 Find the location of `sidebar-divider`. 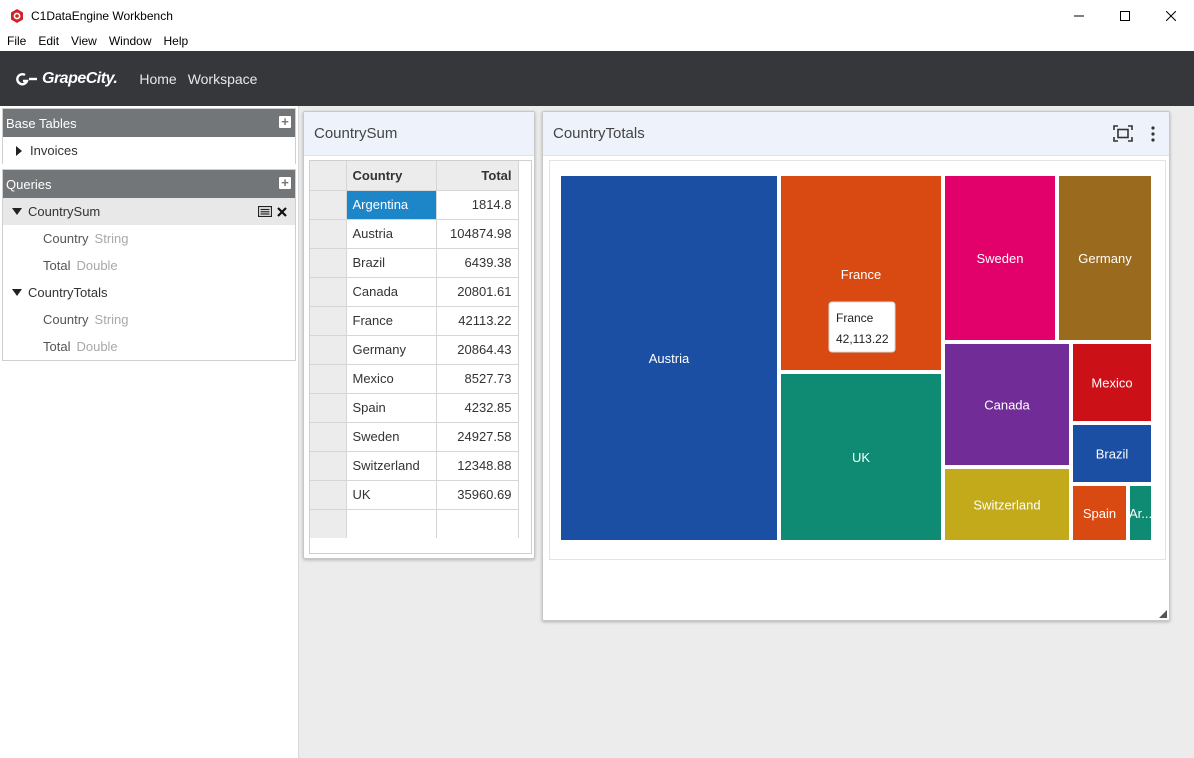

sidebar-divider is located at coordinates (149, 360).